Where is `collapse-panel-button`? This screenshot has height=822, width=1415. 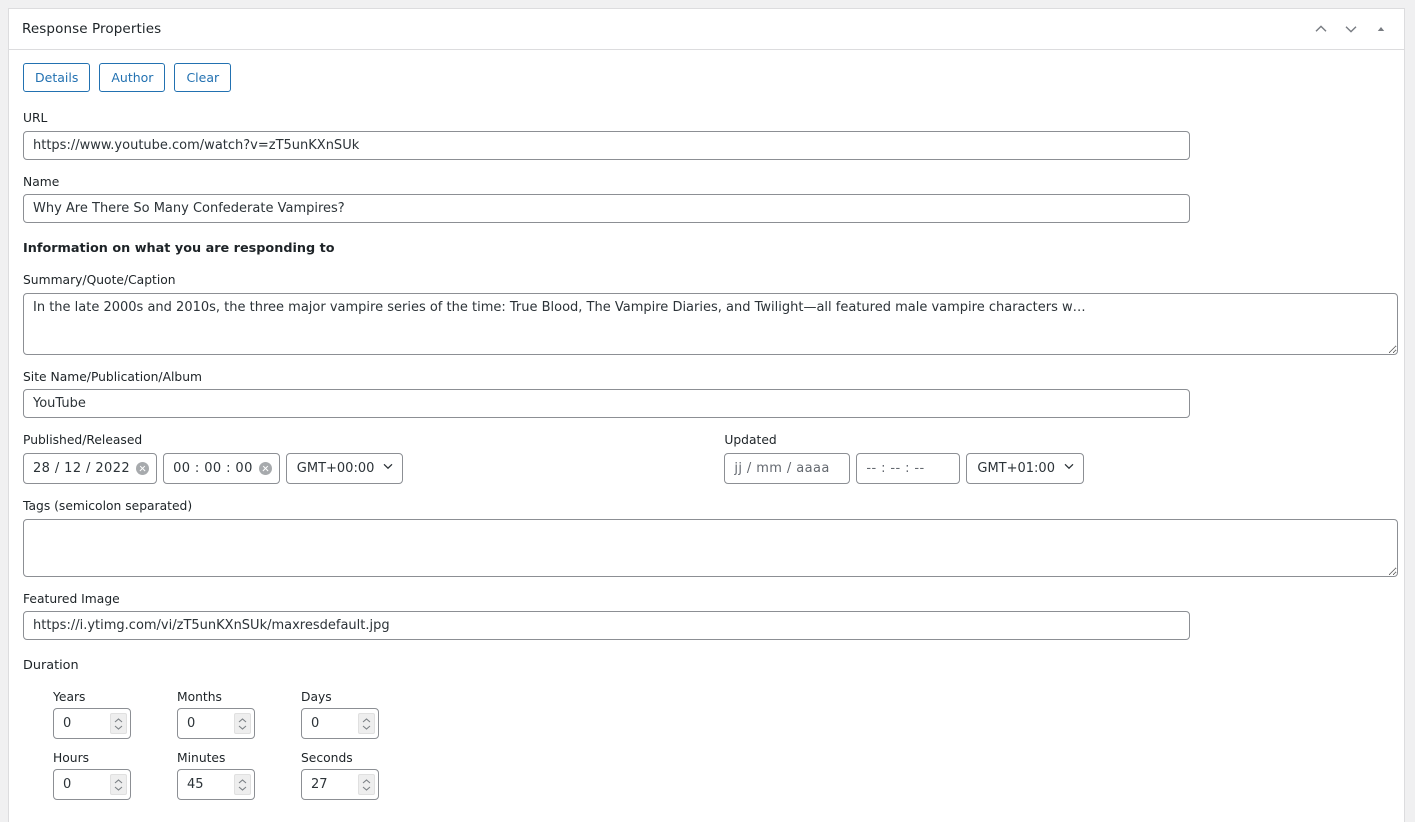 collapse-panel-button is located at coordinates (1381, 29).